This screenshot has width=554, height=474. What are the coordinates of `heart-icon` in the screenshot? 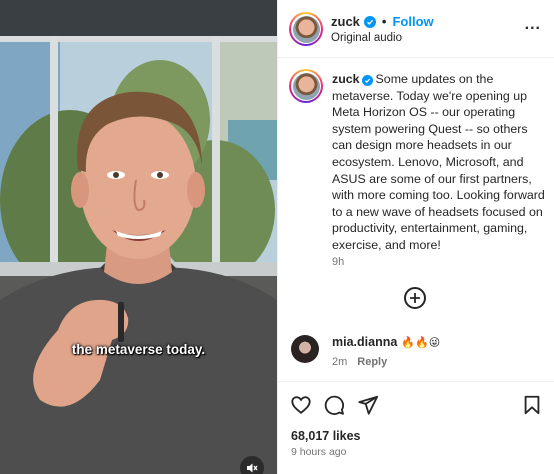 It's located at (301, 405).